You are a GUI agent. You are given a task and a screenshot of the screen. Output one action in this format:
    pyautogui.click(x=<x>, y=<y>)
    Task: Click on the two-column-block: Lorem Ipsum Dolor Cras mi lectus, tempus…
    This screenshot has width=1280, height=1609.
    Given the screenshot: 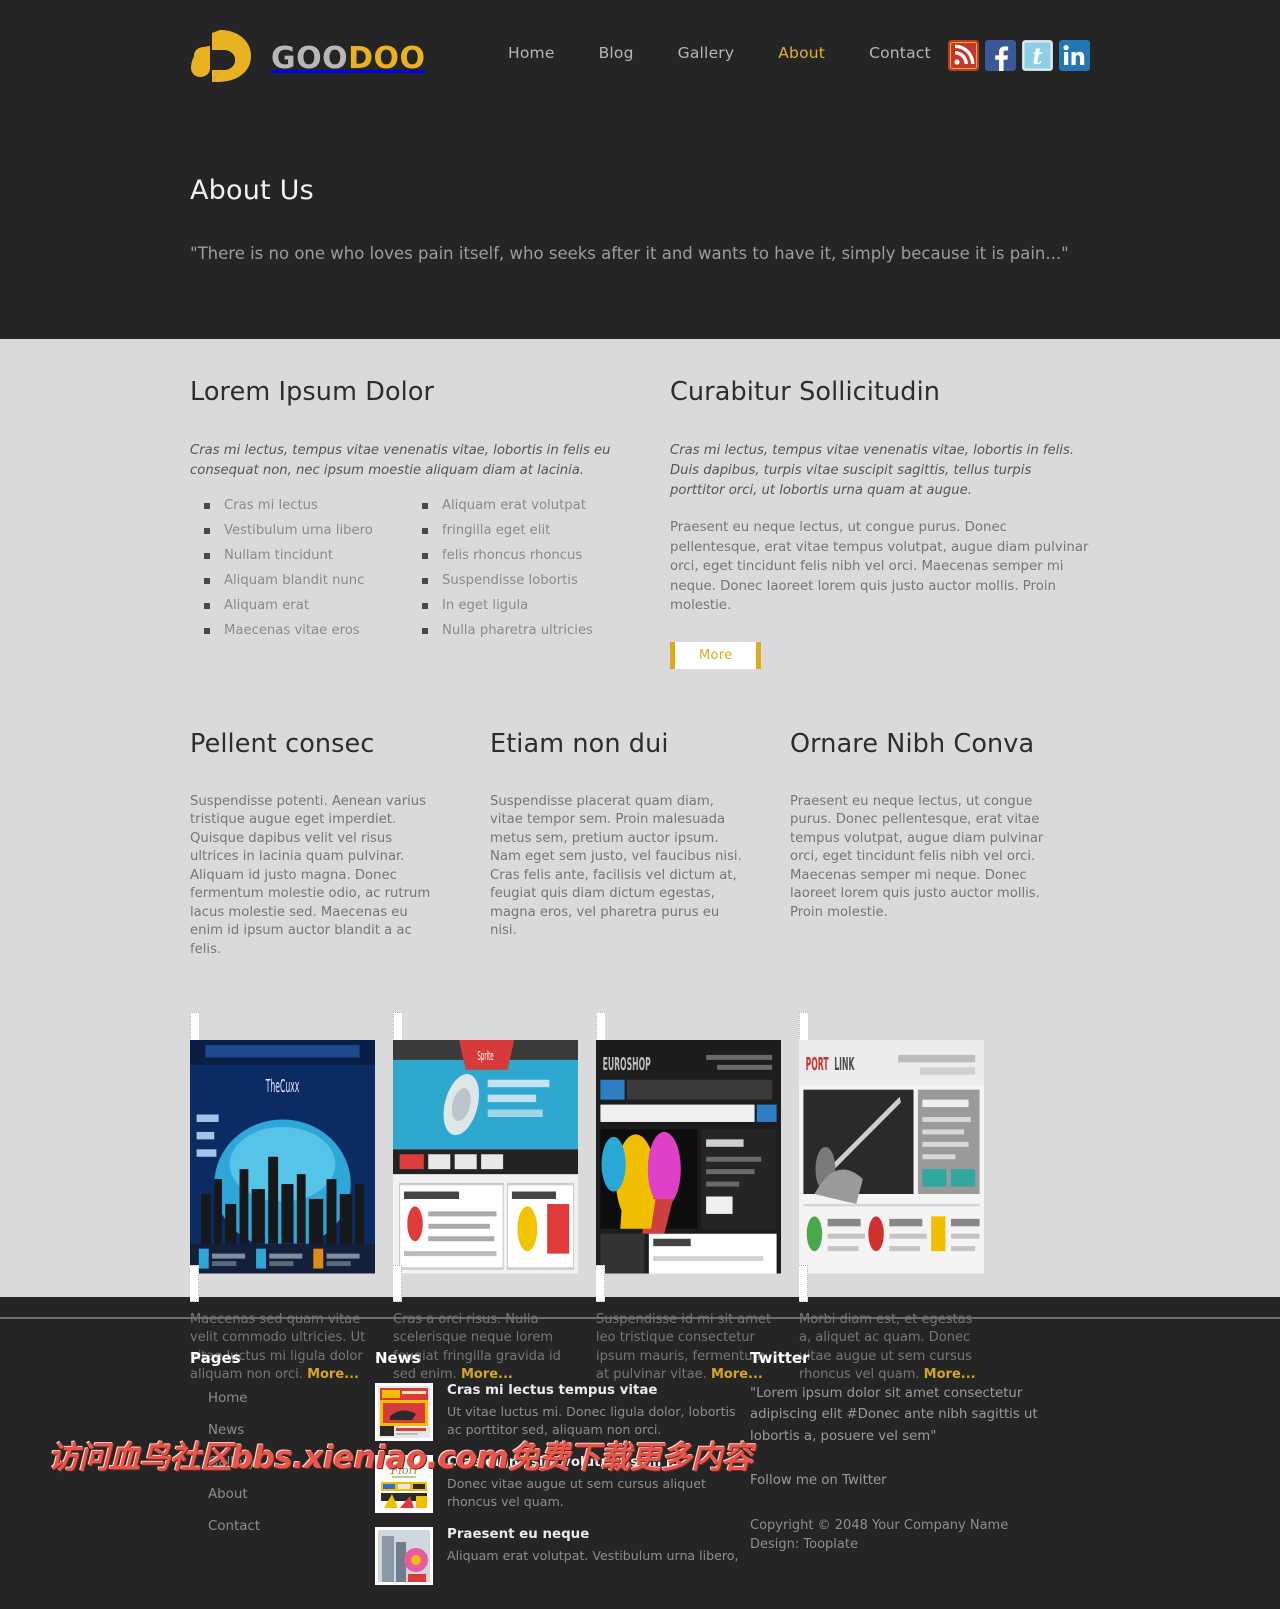 What is the action you would take?
    pyautogui.click(x=640, y=523)
    